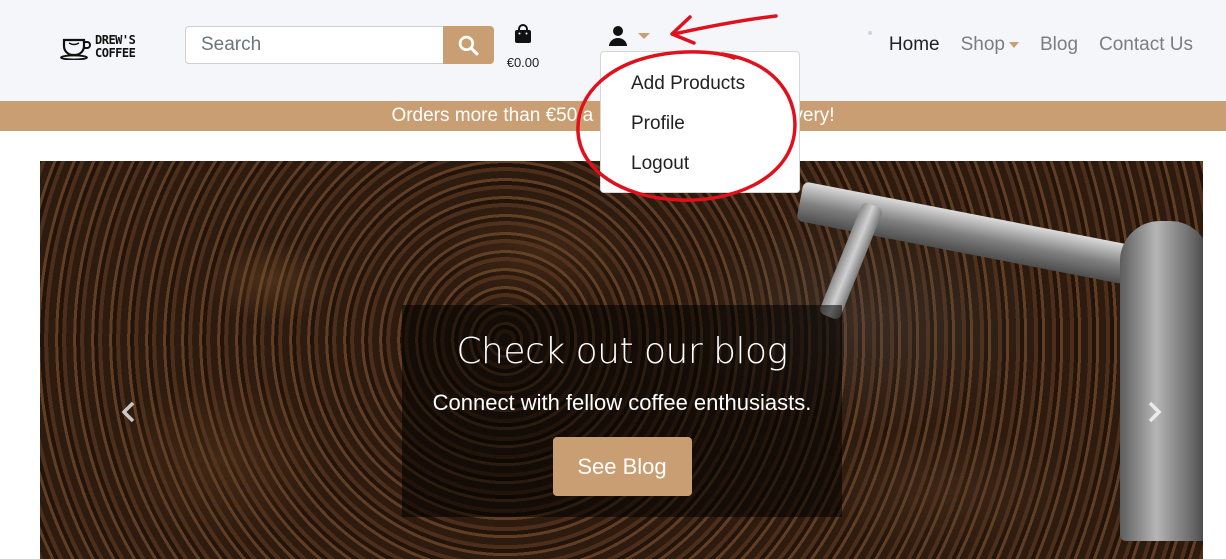 The image size is (1226, 559). I want to click on search-icon, so click(468, 45).